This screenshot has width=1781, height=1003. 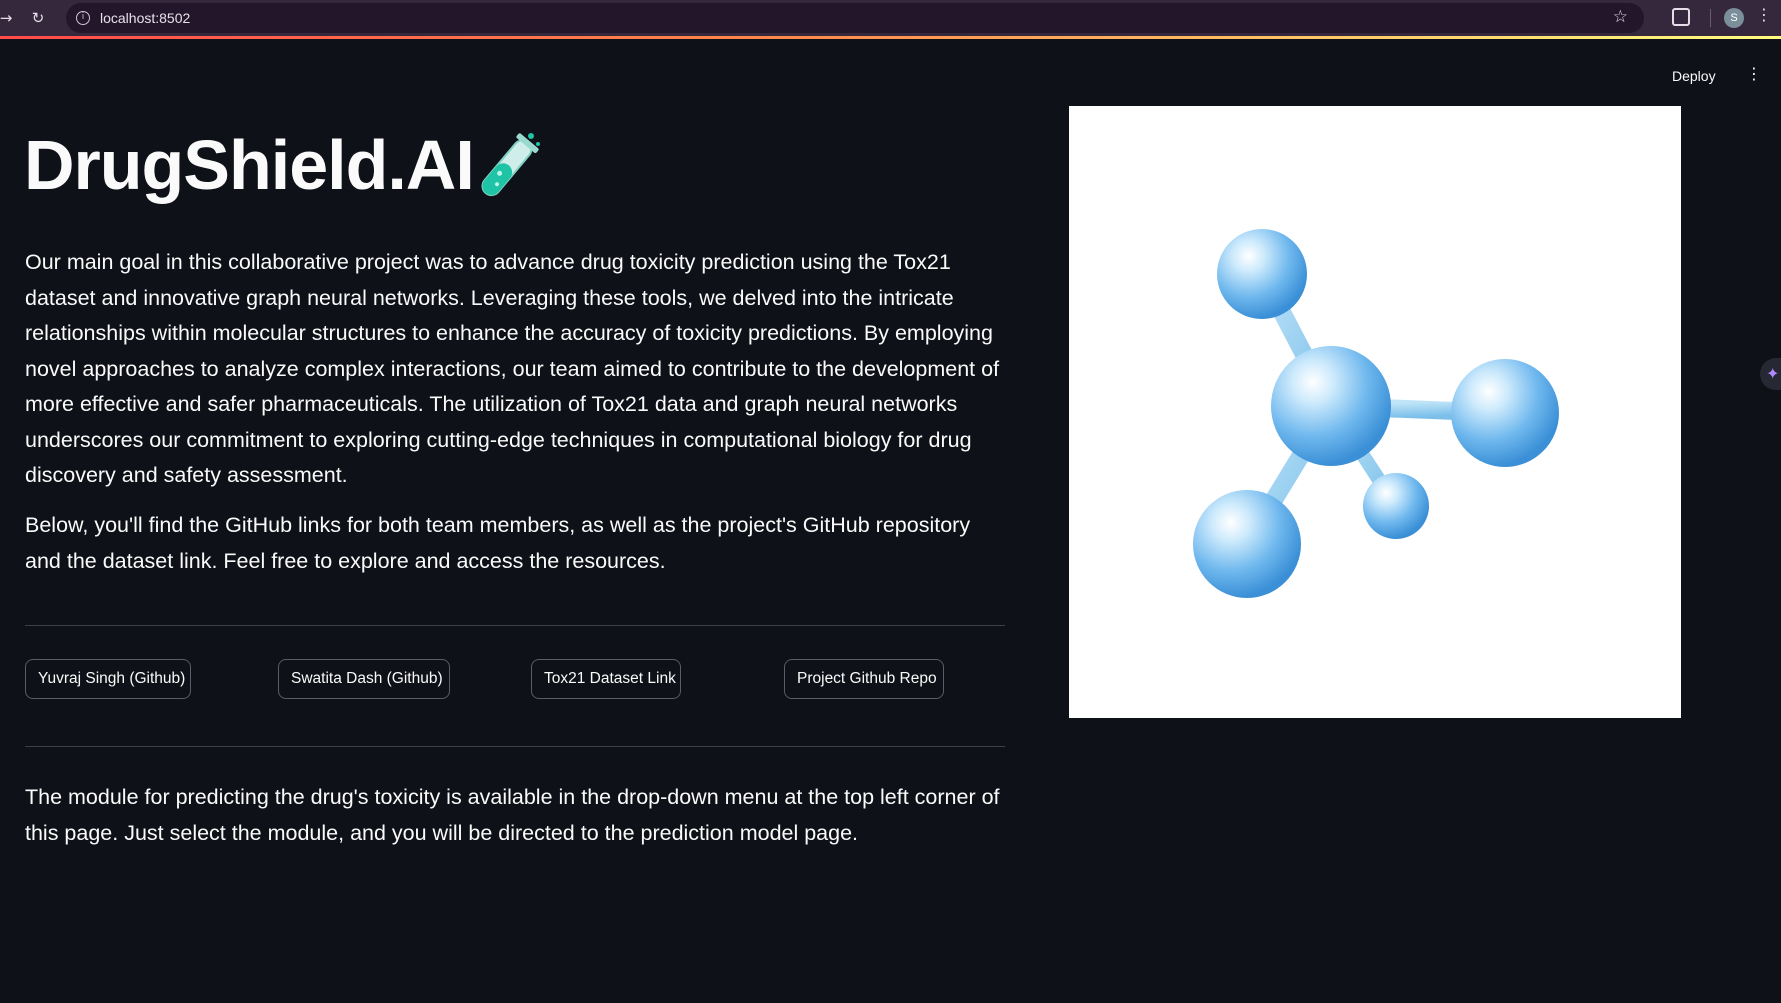 What do you see at coordinates (38, 18) in the screenshot?
I see `reload-icon: ↻` at bounding box center [38, 18].